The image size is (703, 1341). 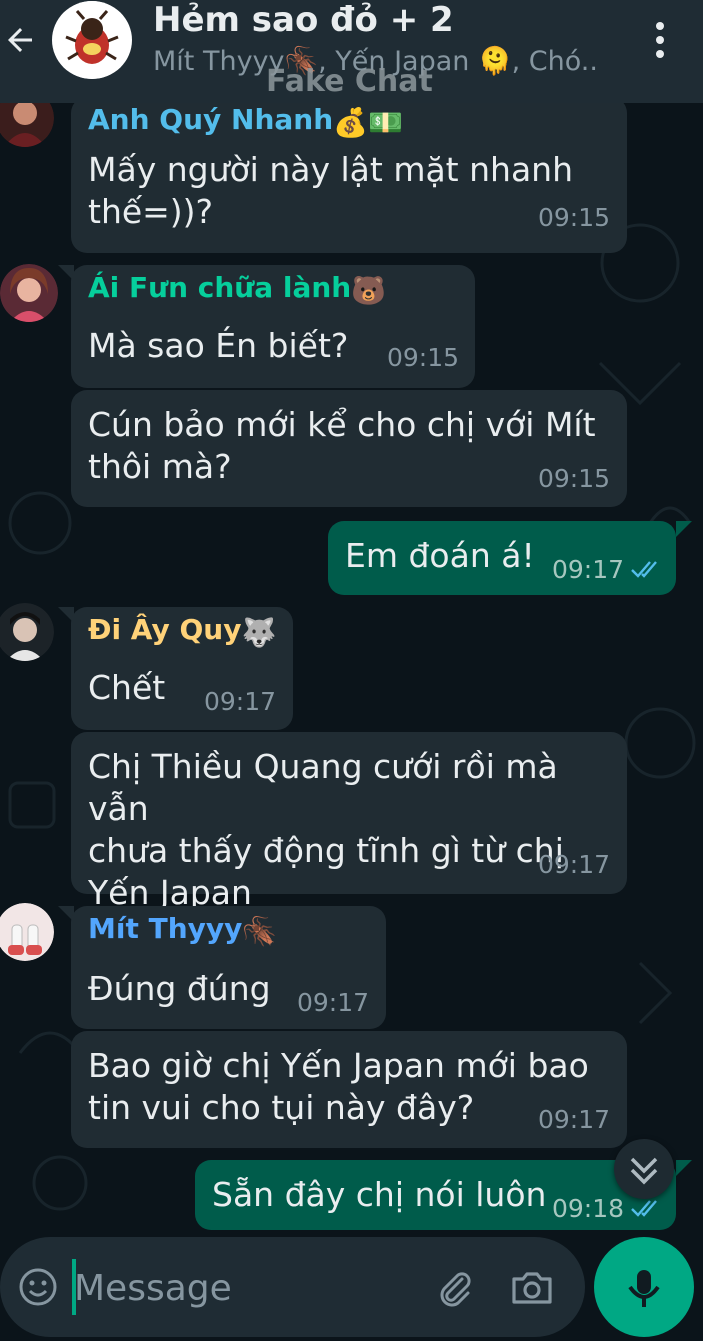 I want to click on avatar-ai-fun, so click(x=29, y=293).